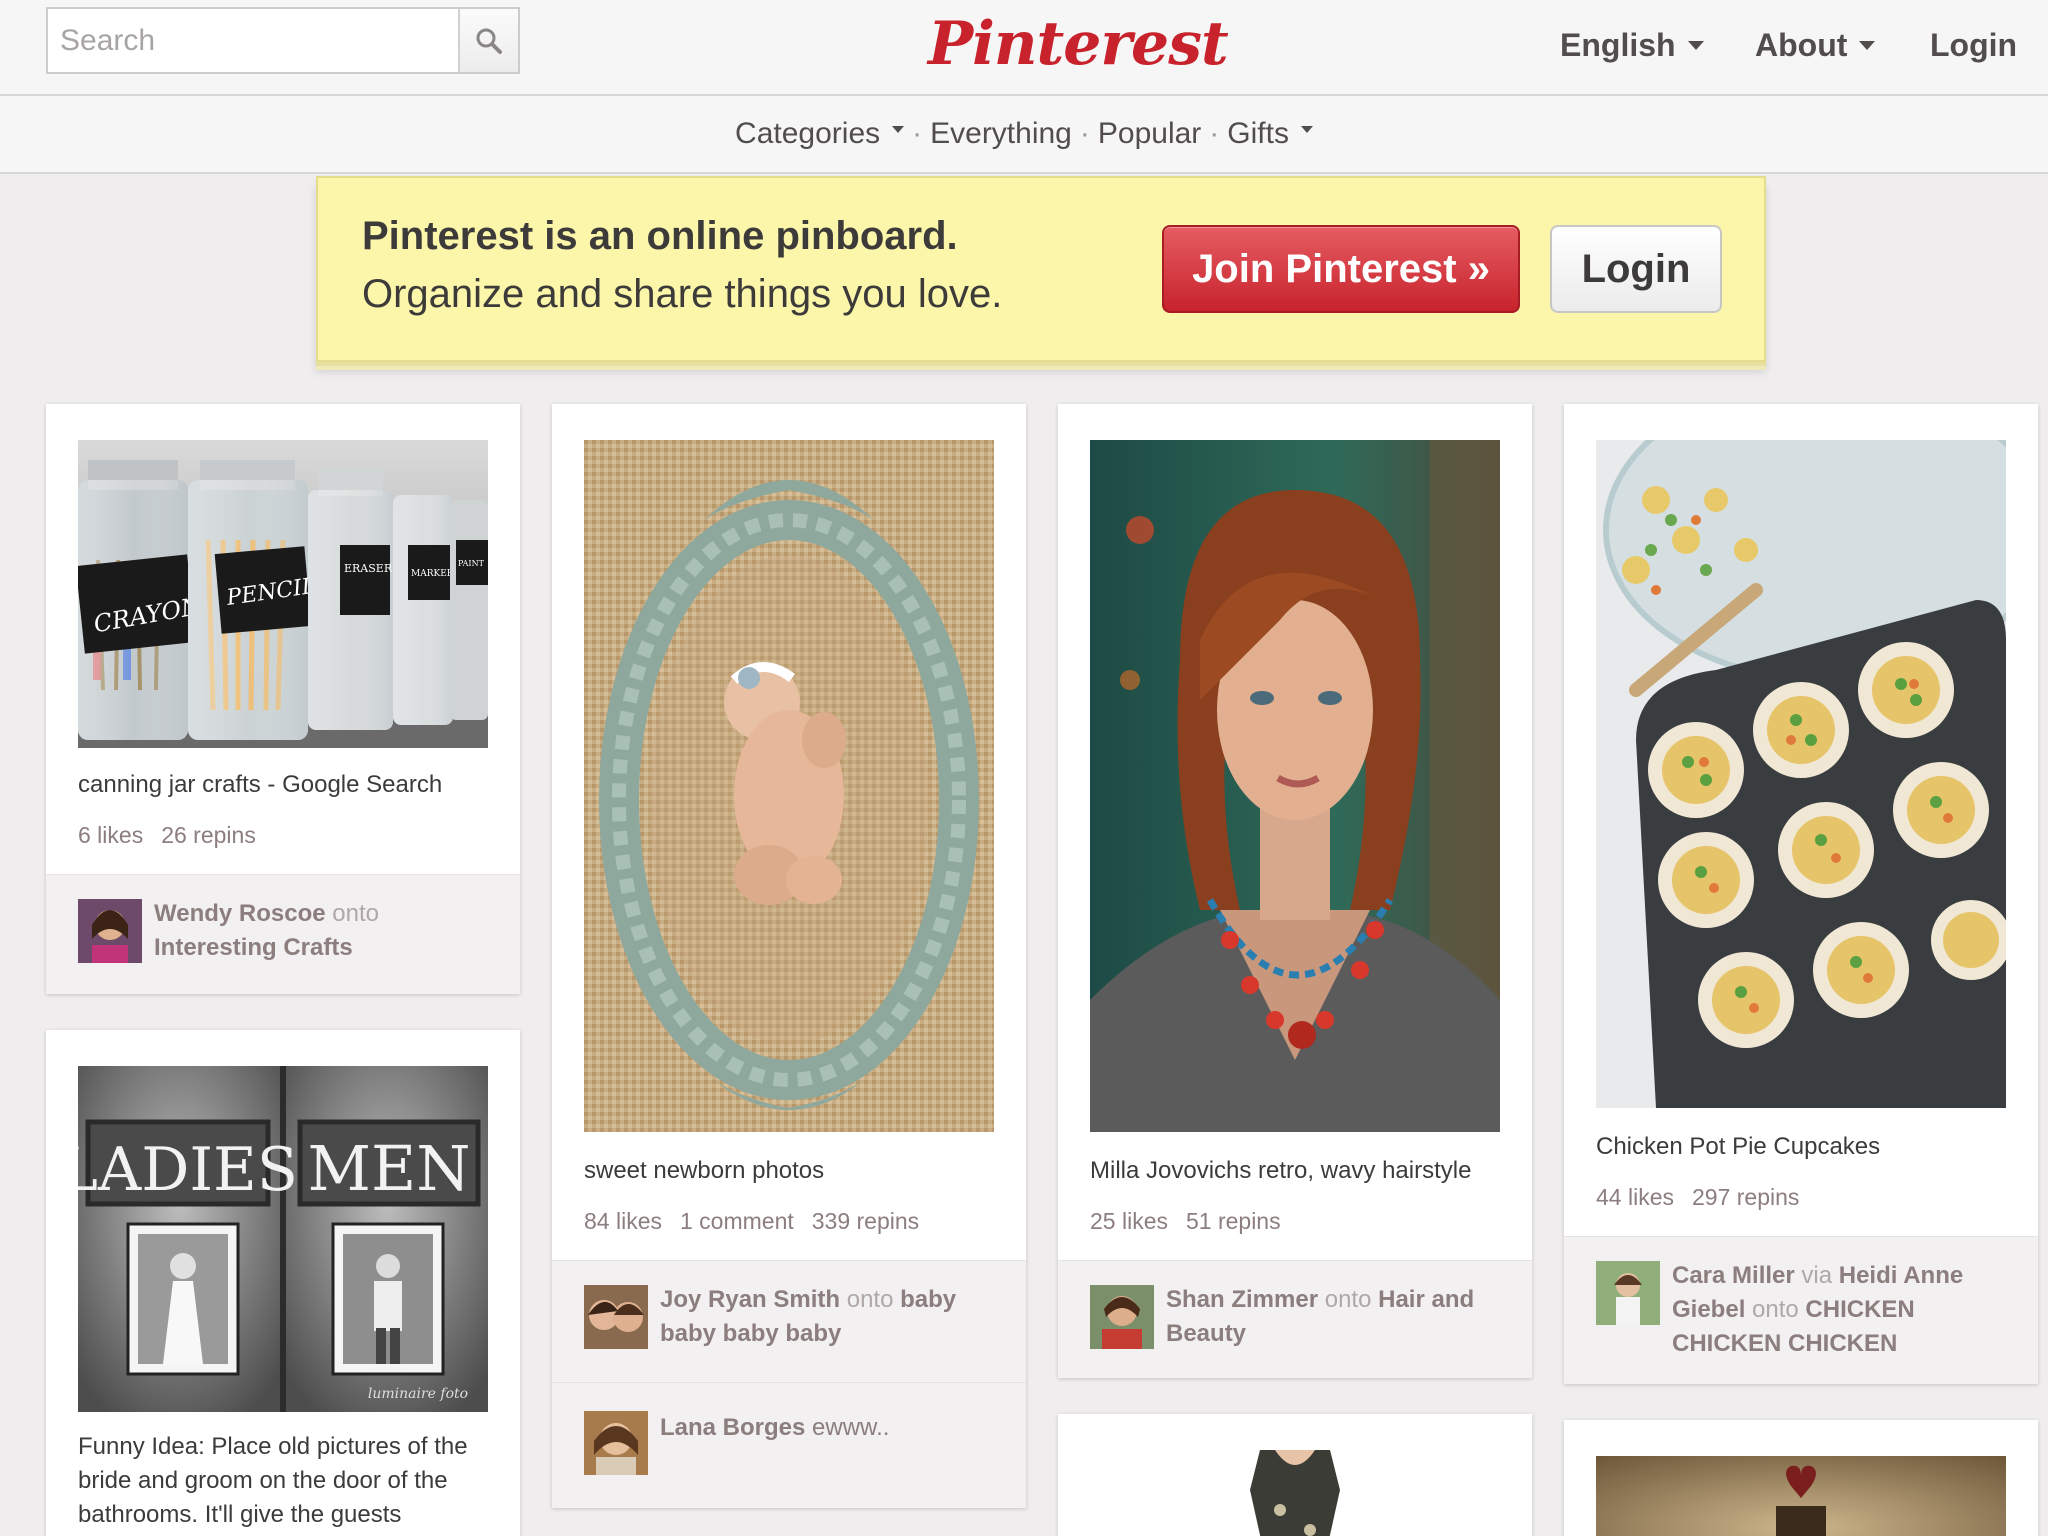  What do you see at coordinates (851, 1427) in the screenshot?
I see `comment-body: ewww..` at bounding box center [851, 1427].